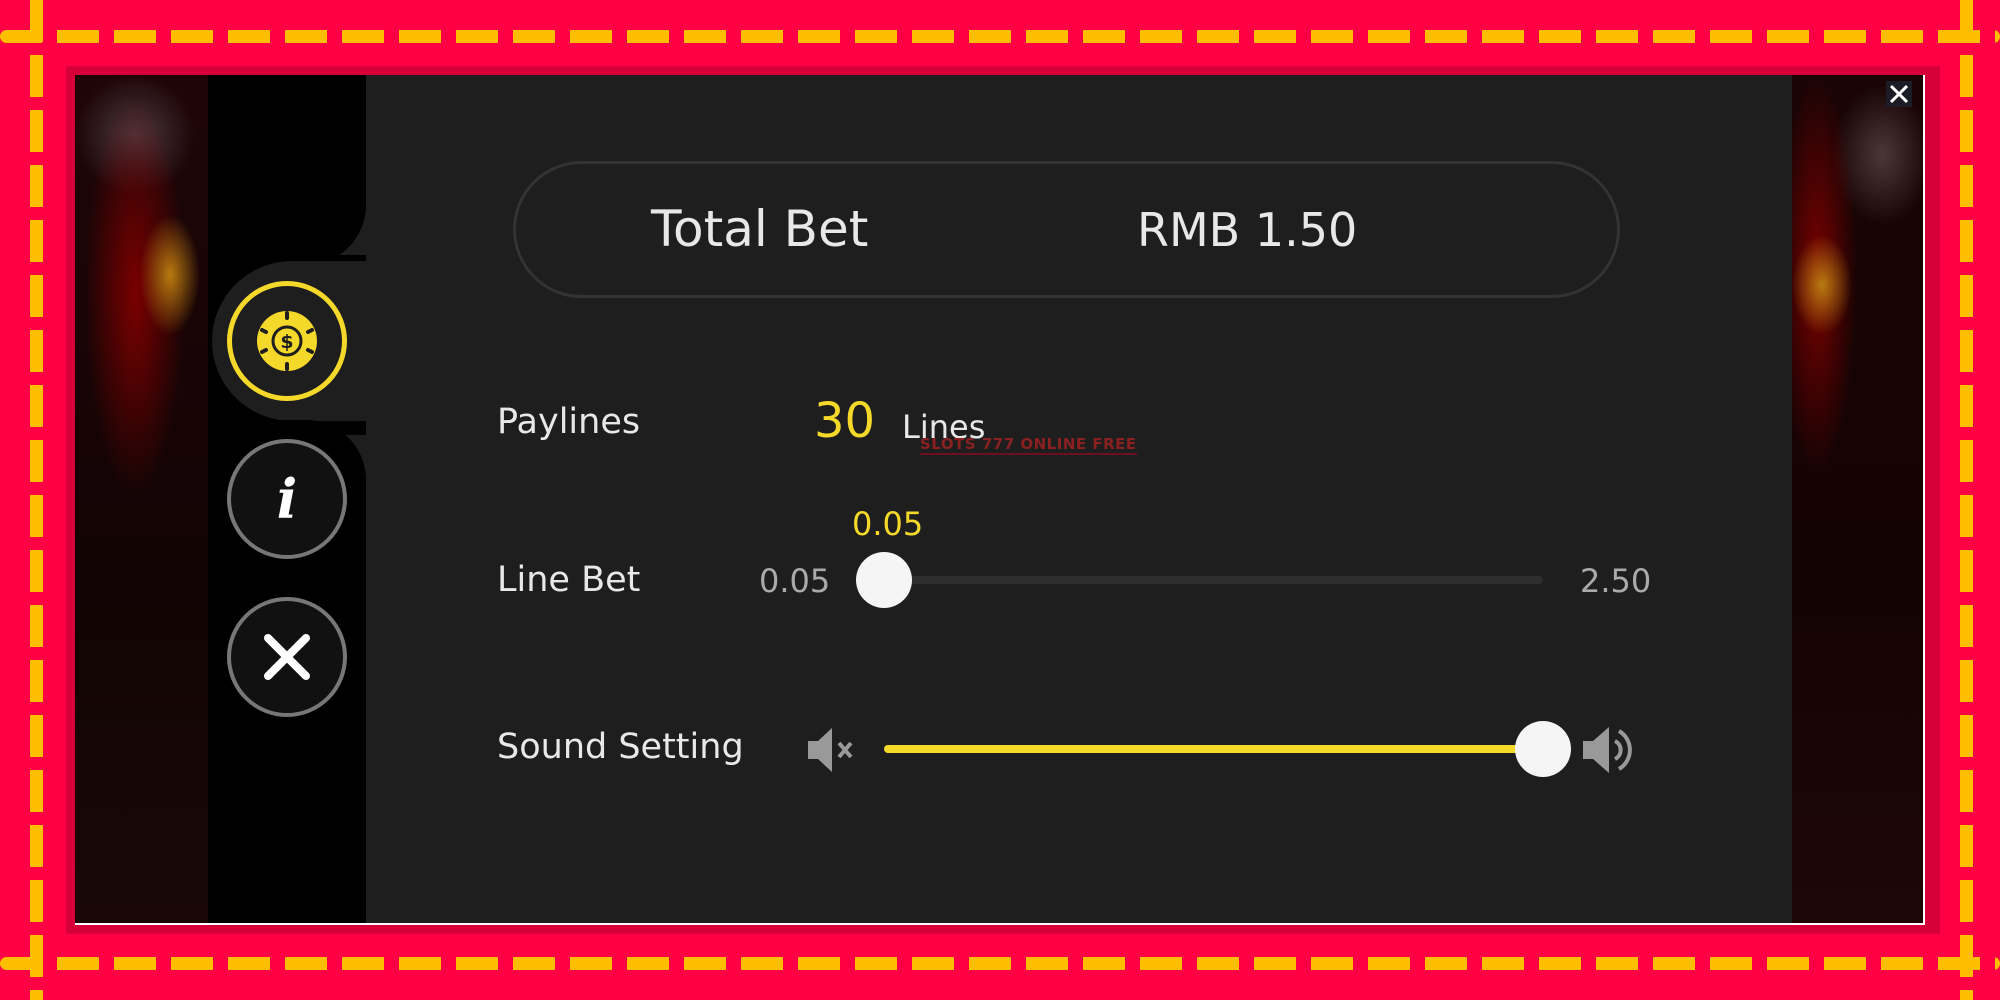  What do you see at coordinates (845, 421) in the screenshot?
I see `paylines-value: 30` at bounding box center [845, 421].